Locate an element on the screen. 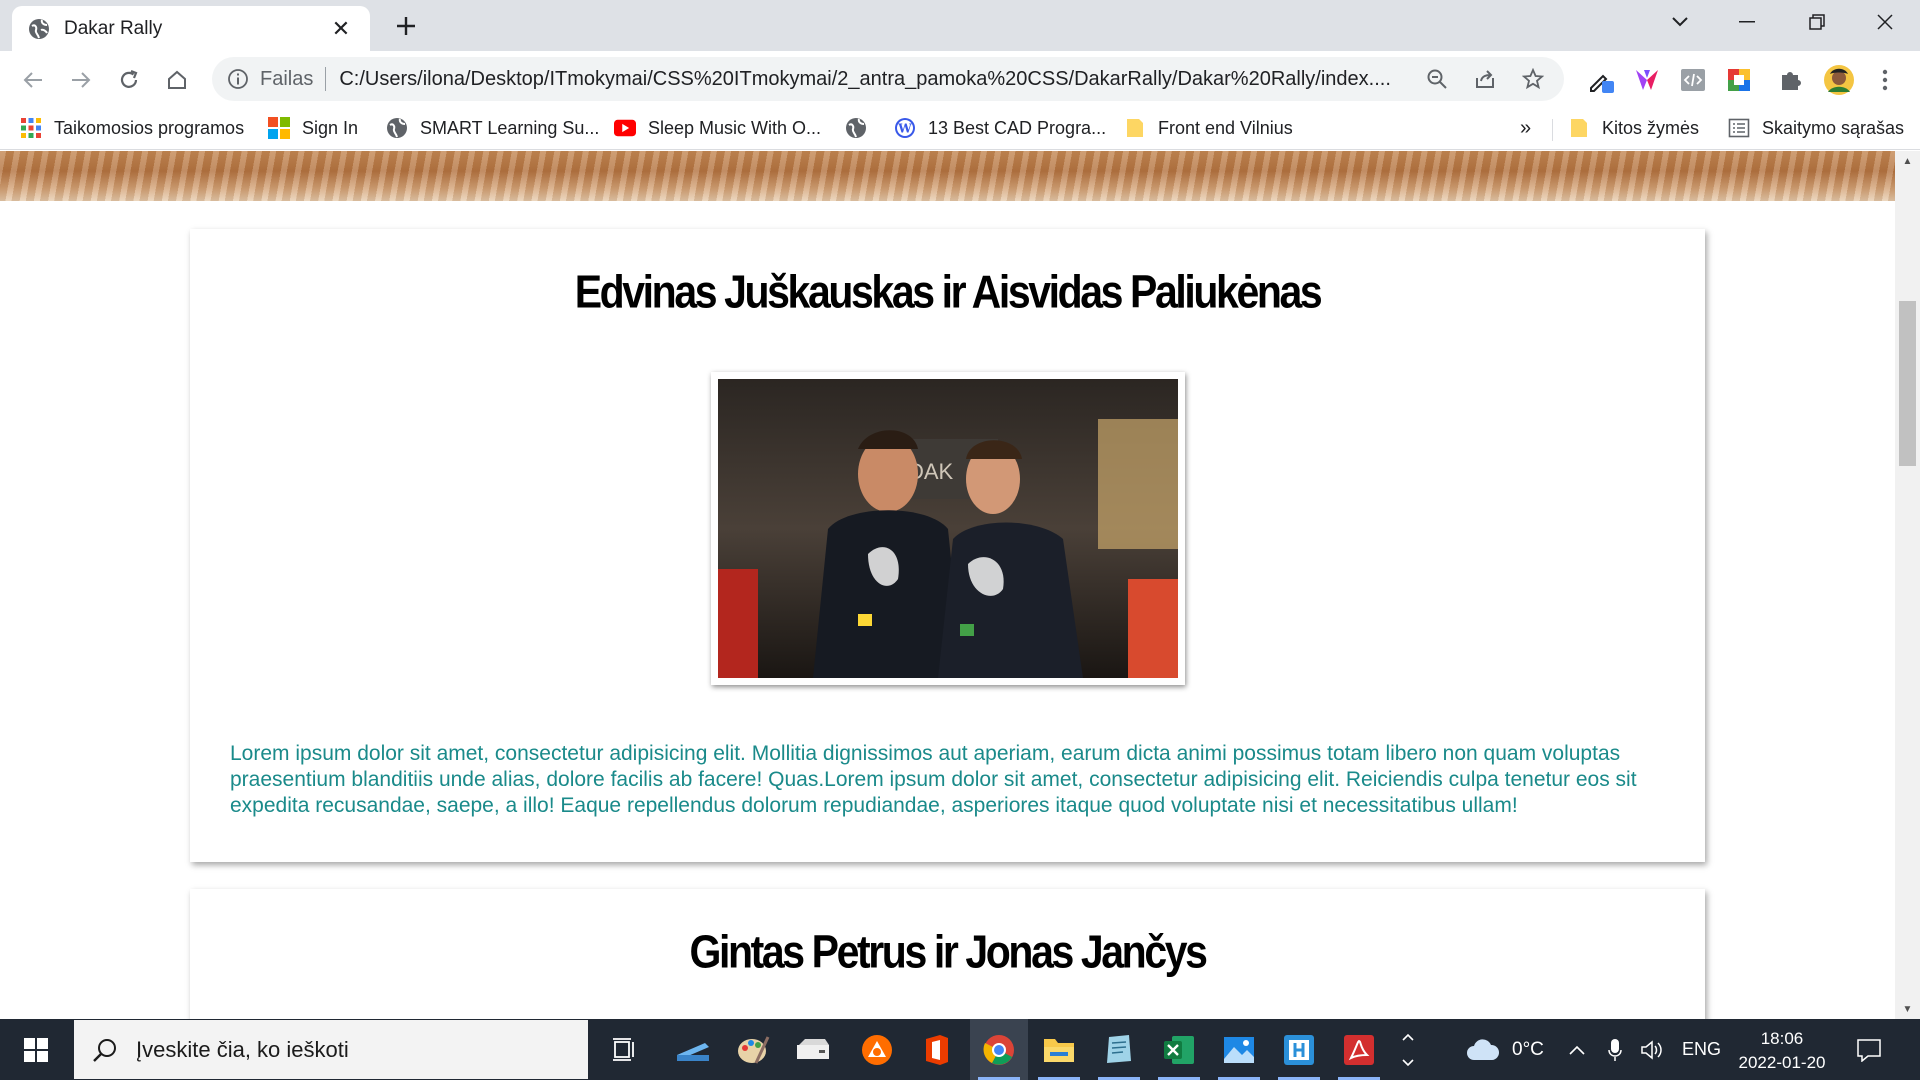 This screenshot has width=1920, height=1080. language-label: ENG is located at coordinates (1702, 1049).